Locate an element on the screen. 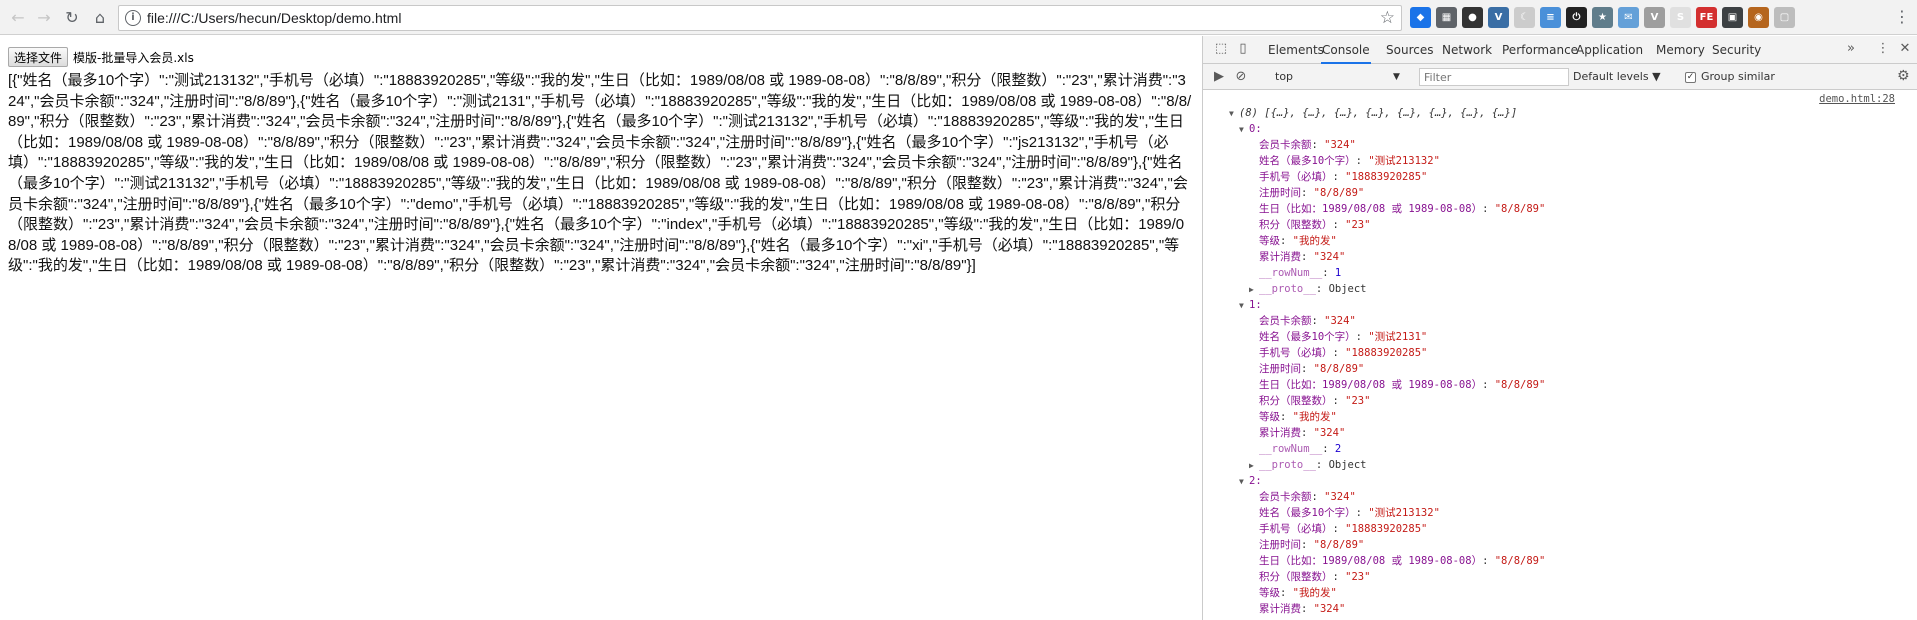 This screenshot has width=1917, height=620. dark-circle-icon: ● is located at coordinates (1472, 17).